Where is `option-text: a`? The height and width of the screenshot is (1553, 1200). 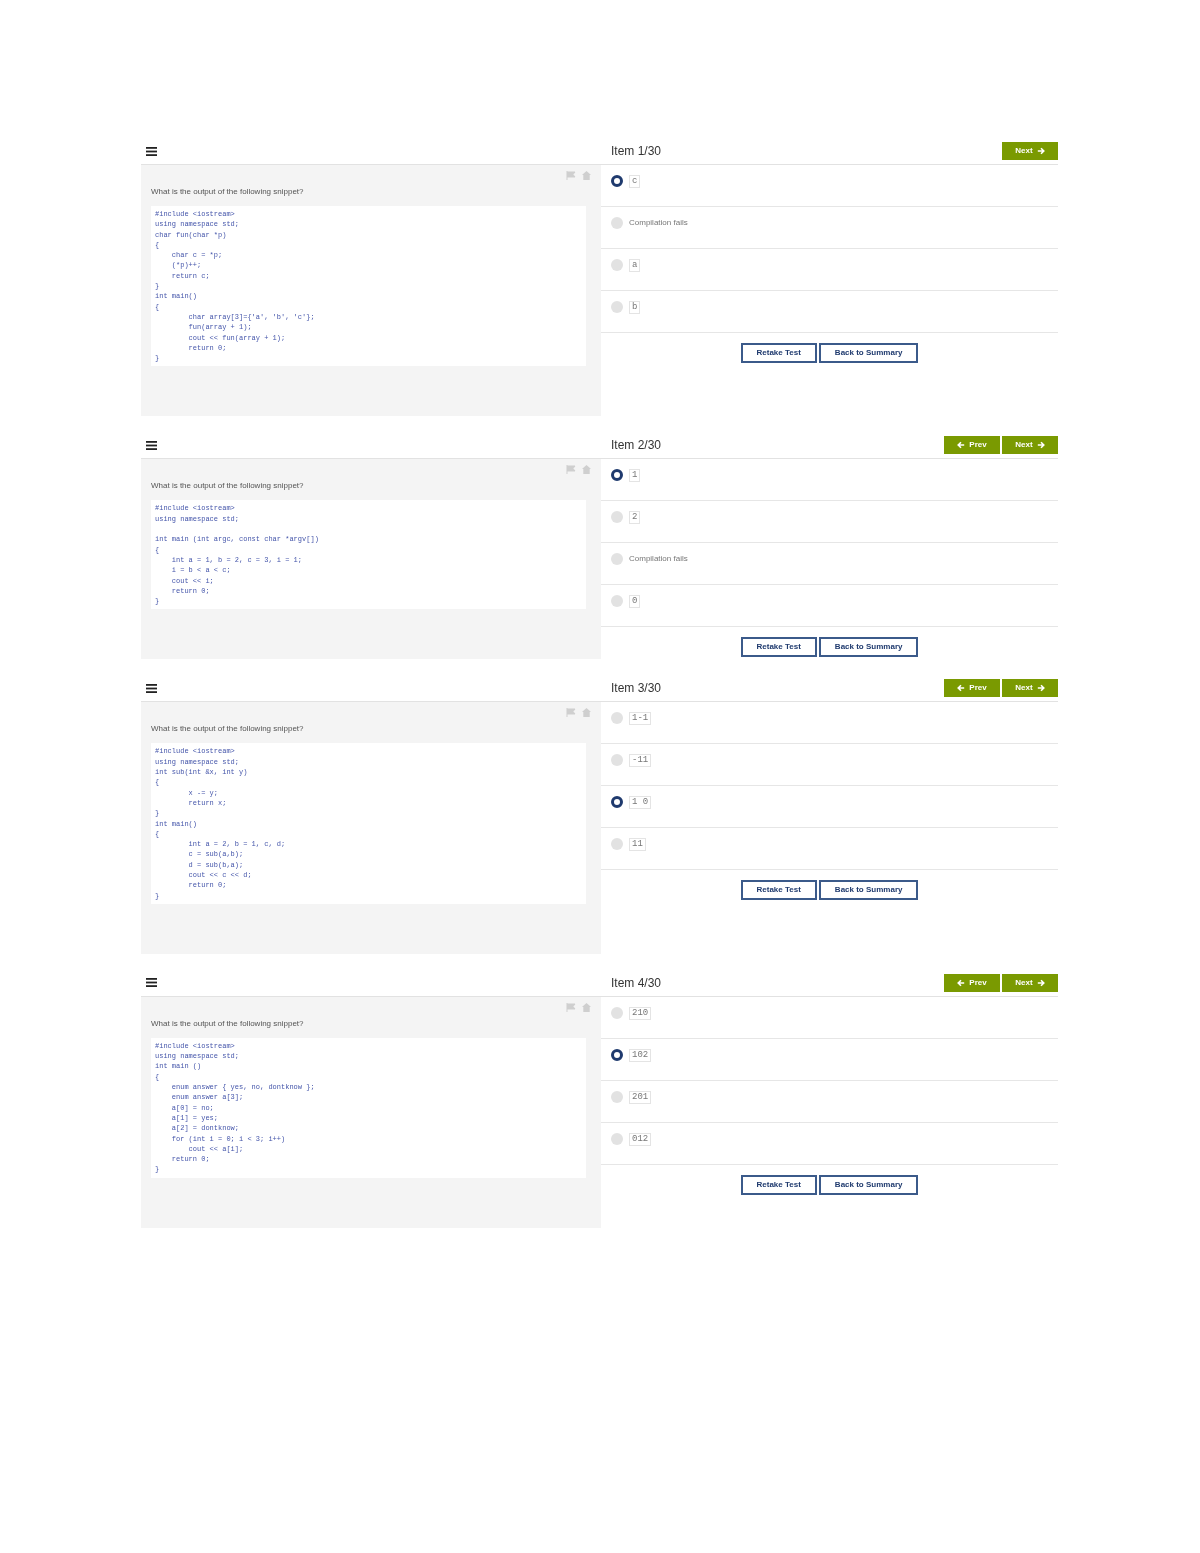 option-text: a is located at coordinates (635, 265).